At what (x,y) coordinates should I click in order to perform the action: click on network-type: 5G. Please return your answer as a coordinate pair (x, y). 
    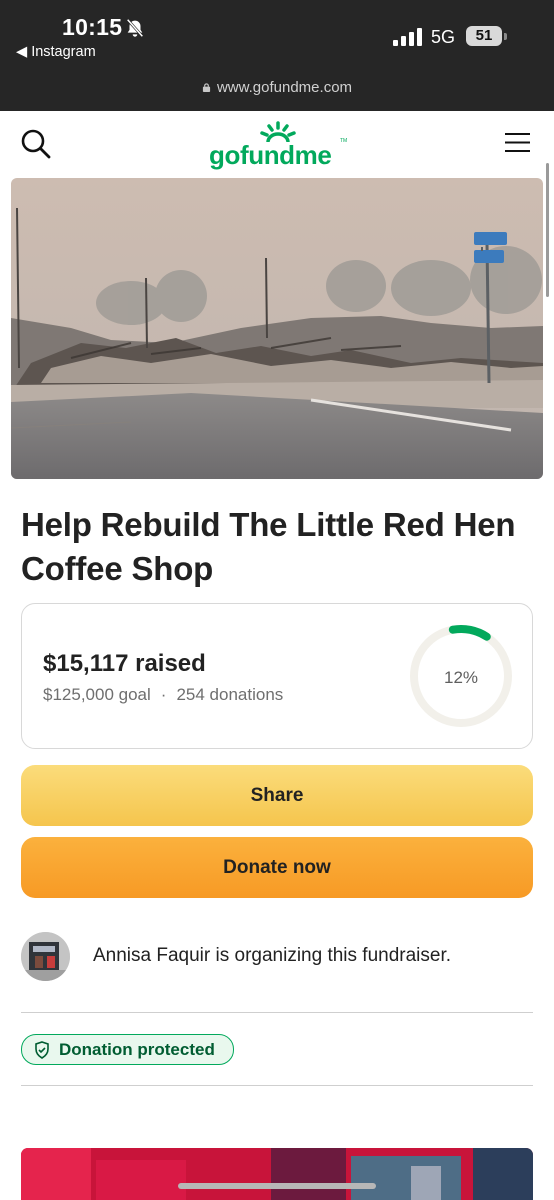
    Looking at the image, I should click on (443, 37).